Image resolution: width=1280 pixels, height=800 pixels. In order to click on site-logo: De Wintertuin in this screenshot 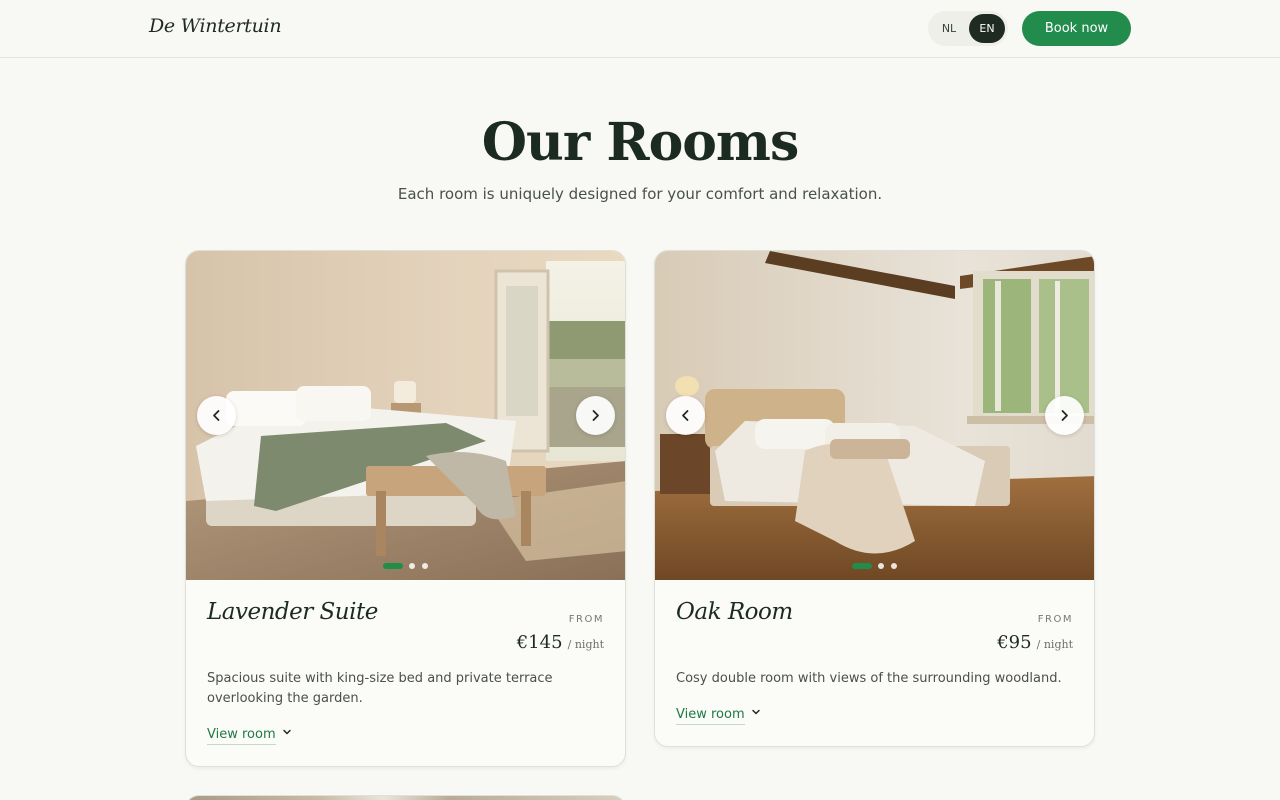, I will do `click(215, 26)`.